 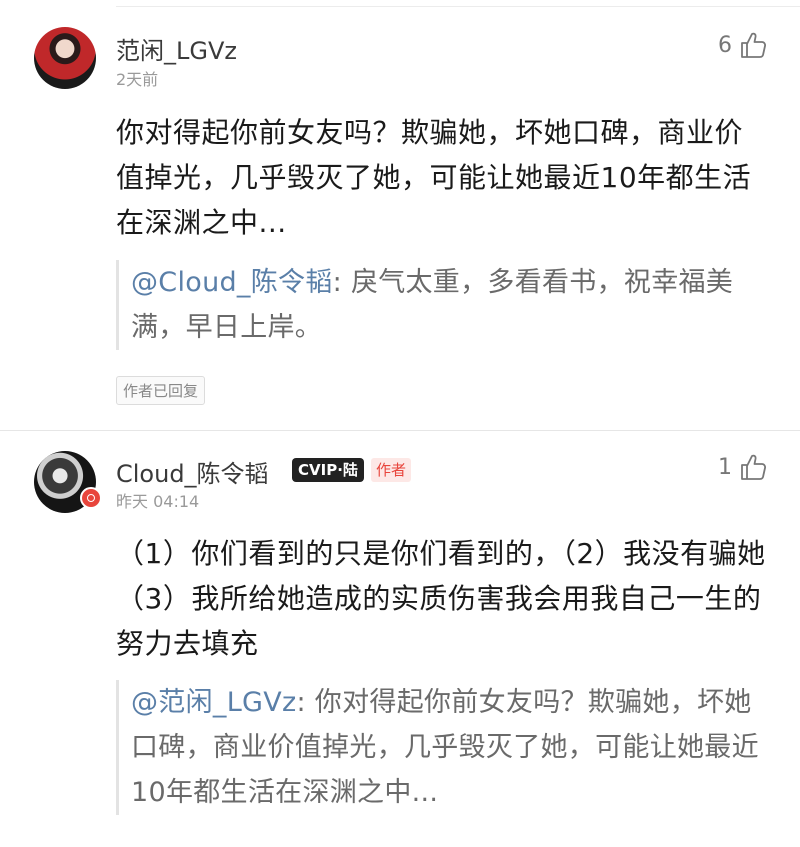 I want to click on author-replied-tag: 作者已回复, so click(x=161, y=390).